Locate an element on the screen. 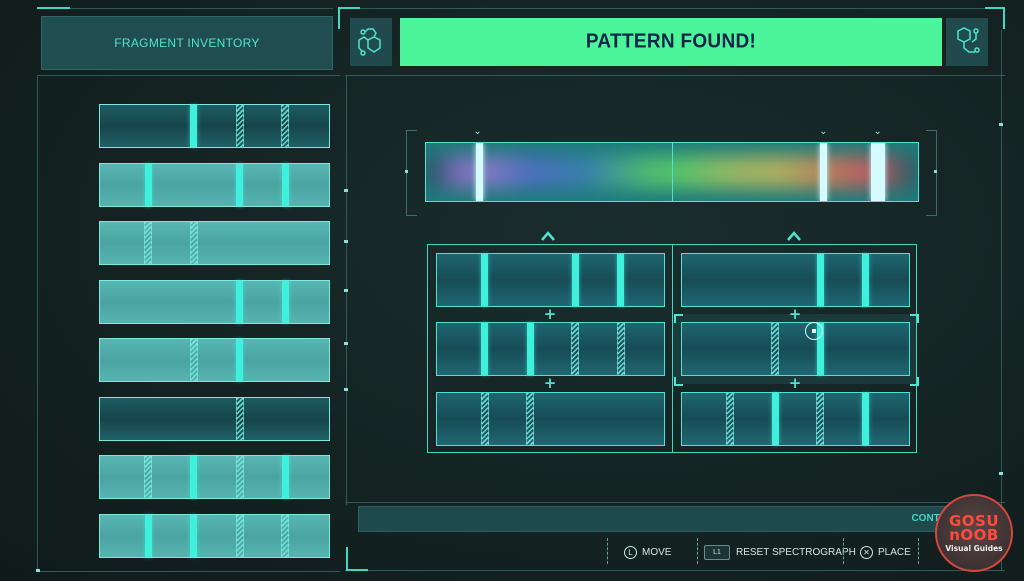 The image size is (1024, 581). watermark-line2: nOOB is located at coordinates (974, 534).